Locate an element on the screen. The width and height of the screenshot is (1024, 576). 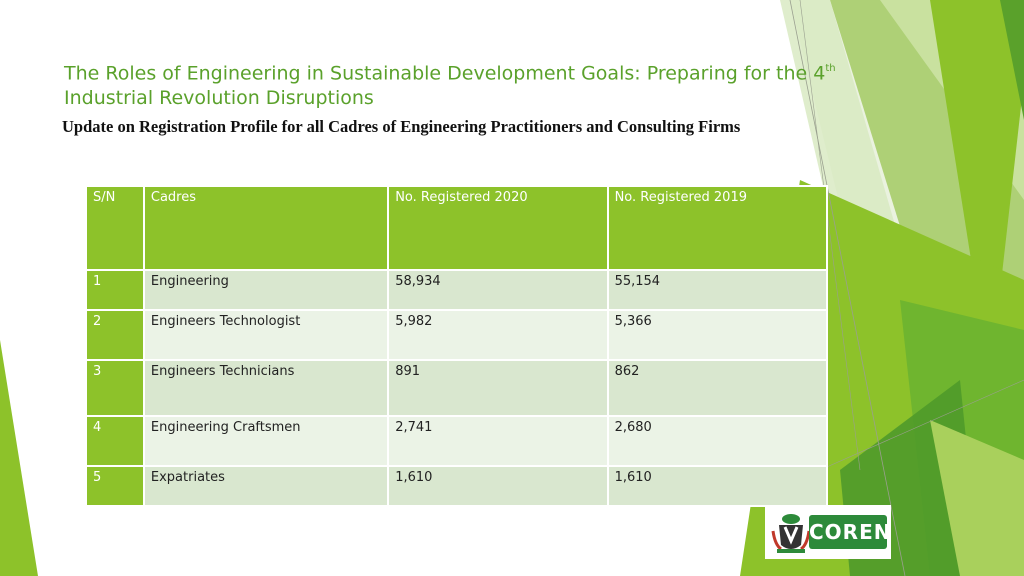
header-cadres: Cadres is located at coordinates (266, 228).